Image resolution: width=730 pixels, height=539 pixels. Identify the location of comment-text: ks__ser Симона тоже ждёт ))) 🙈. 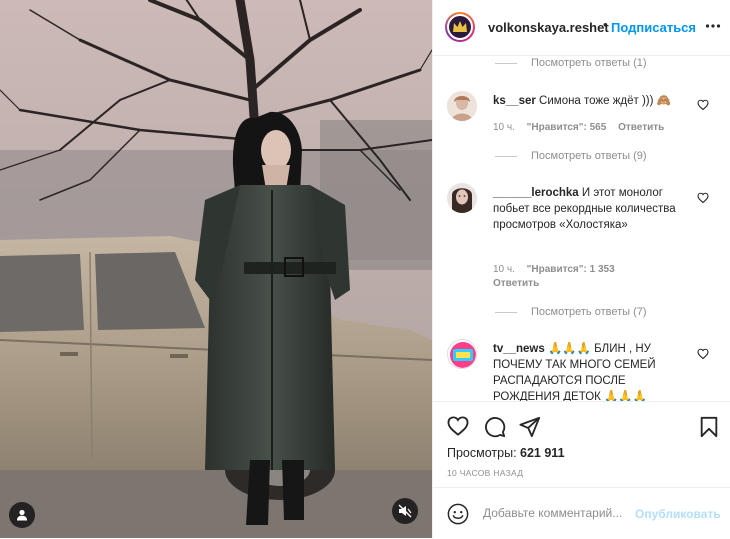
(590, 101).